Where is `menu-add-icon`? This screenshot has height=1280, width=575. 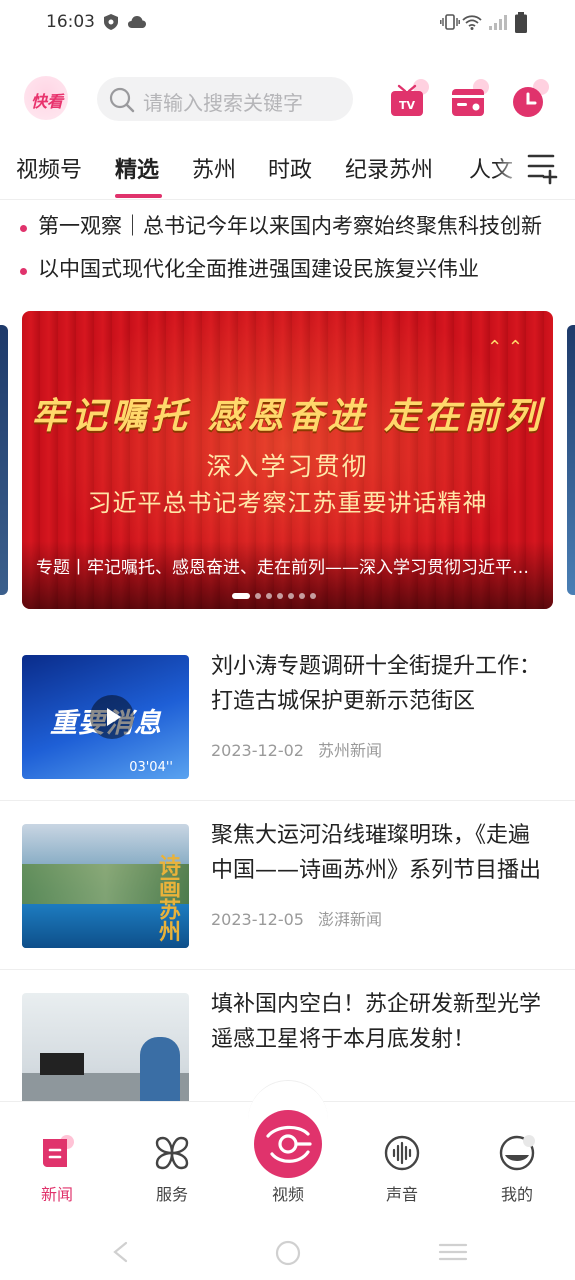 menu-add-icon is located at coordinates (542, 169).